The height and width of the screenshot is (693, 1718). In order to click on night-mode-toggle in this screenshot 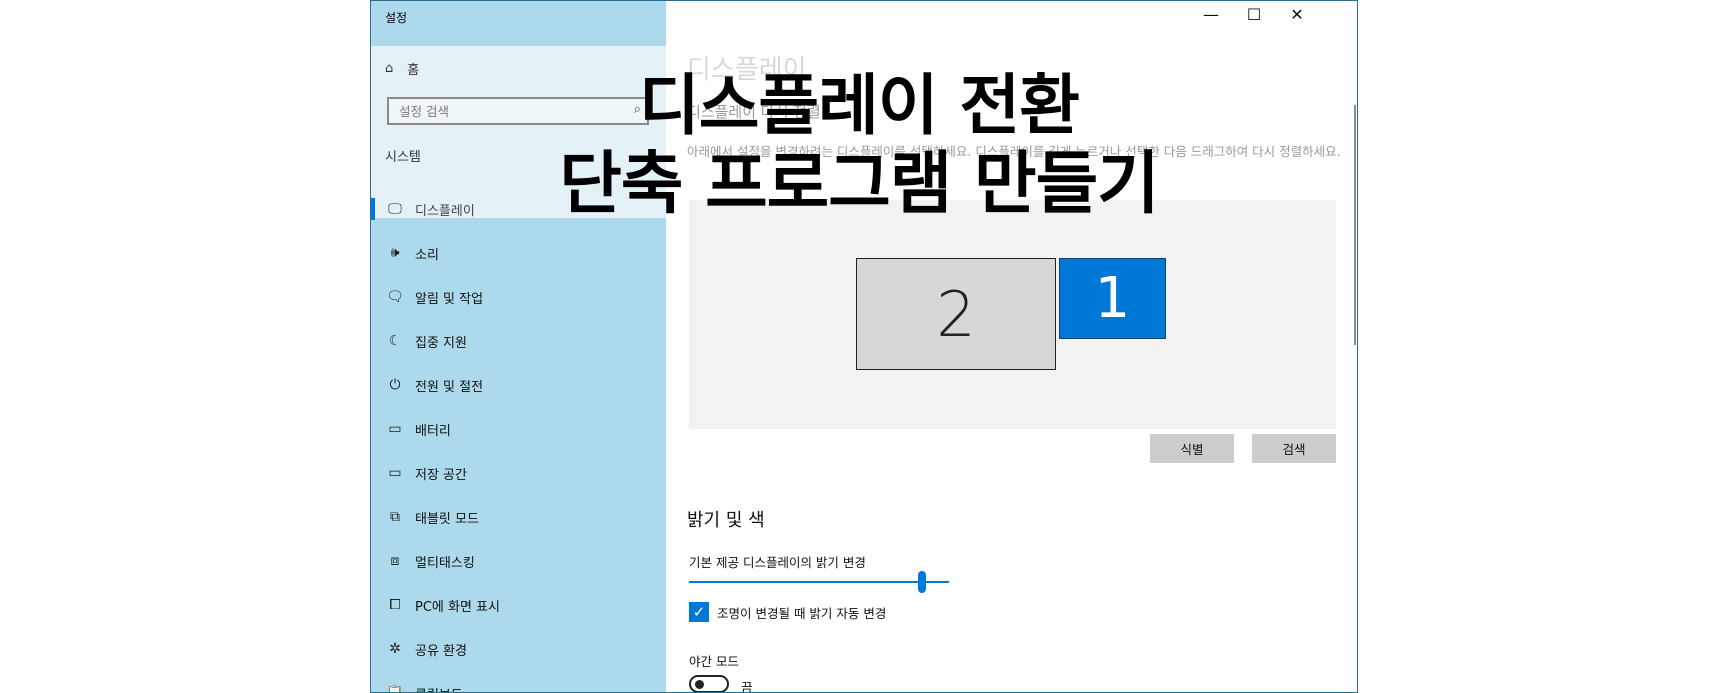, I will do `click(709, 683)`.